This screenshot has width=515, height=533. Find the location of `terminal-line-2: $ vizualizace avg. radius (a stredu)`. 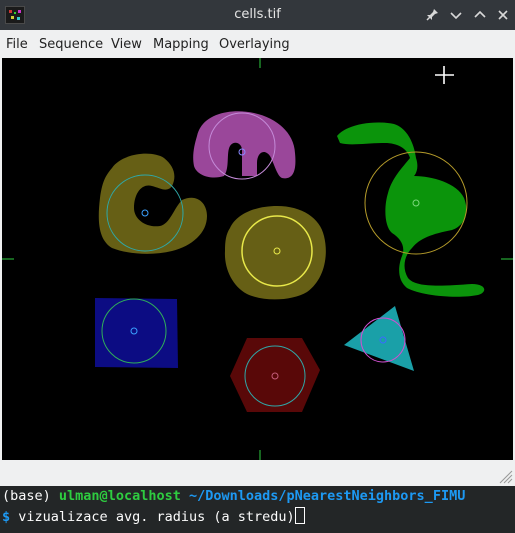

terminal-line-2: $ vizualizace avg. radius (a stredu) is located at coordinates (153, 516).